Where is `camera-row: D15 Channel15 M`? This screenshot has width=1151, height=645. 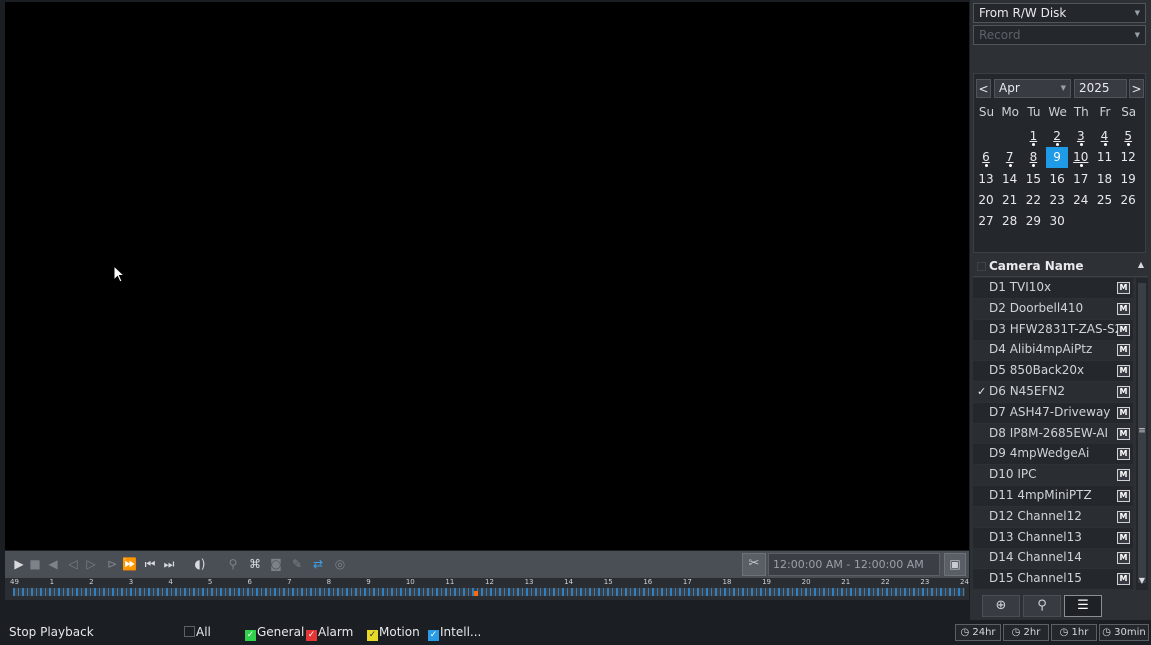
camera-row: D15 Channel15 M is located at coordinates (1053, 579).